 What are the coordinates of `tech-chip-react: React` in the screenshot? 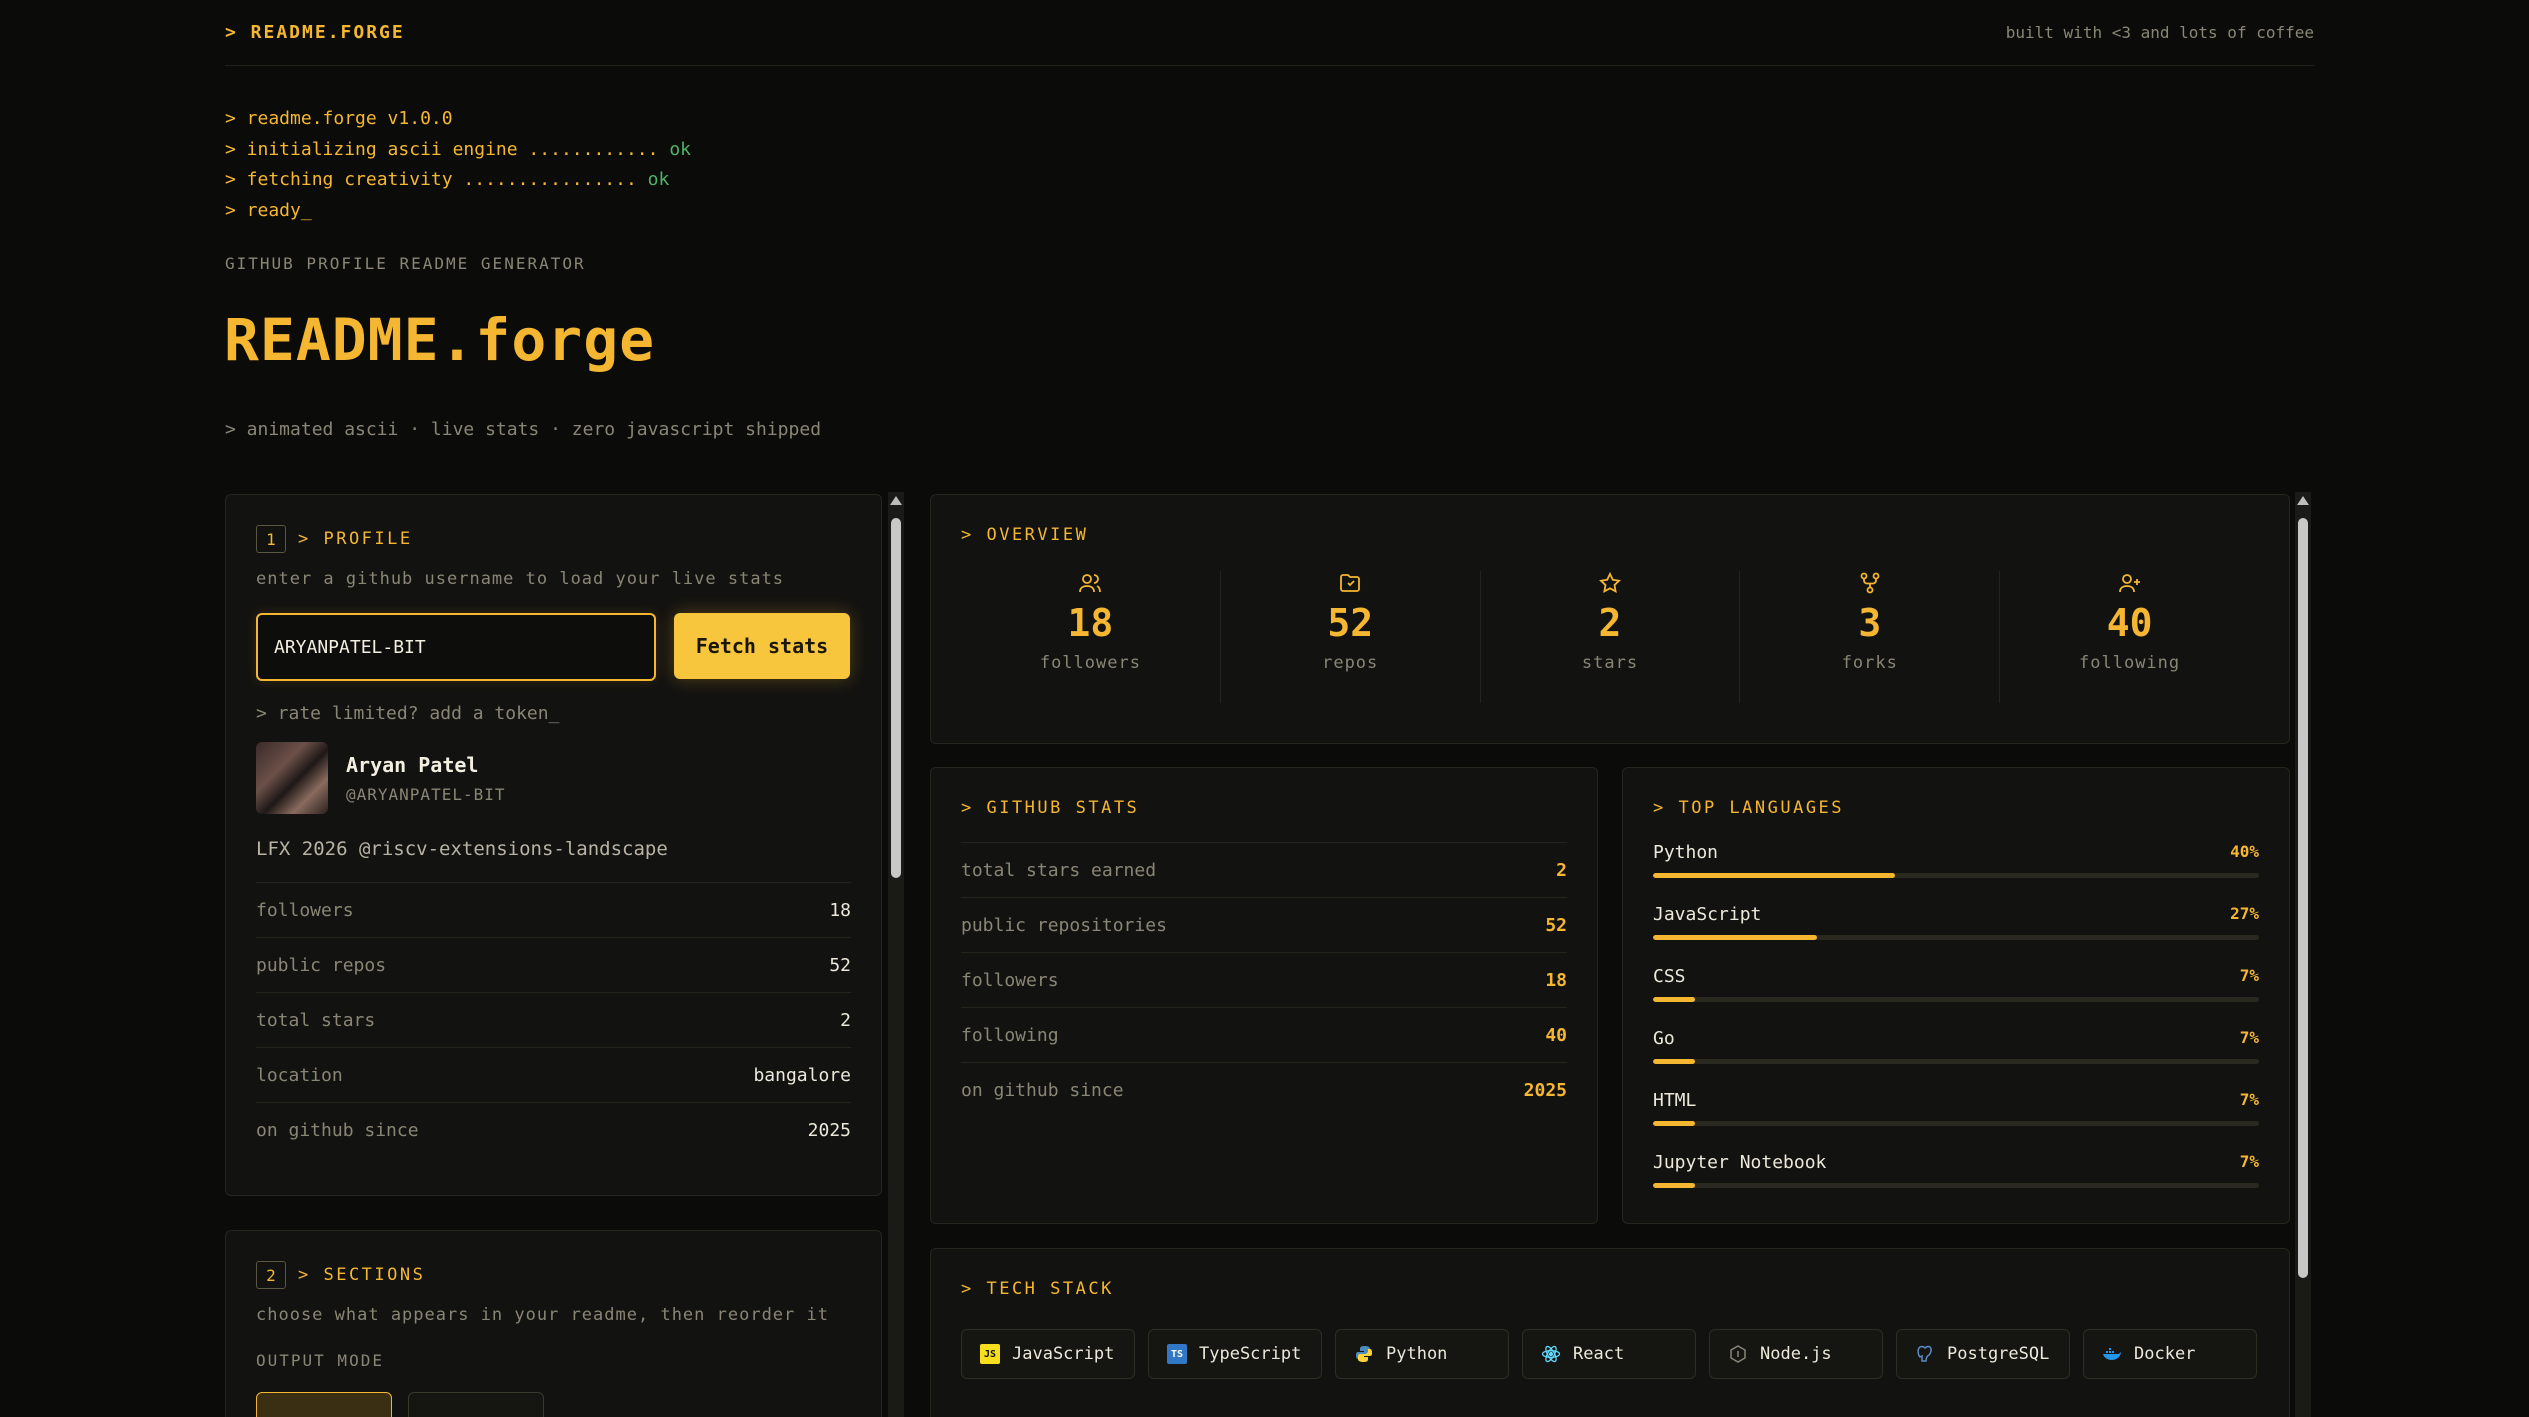 It's located at (1609, 1354).